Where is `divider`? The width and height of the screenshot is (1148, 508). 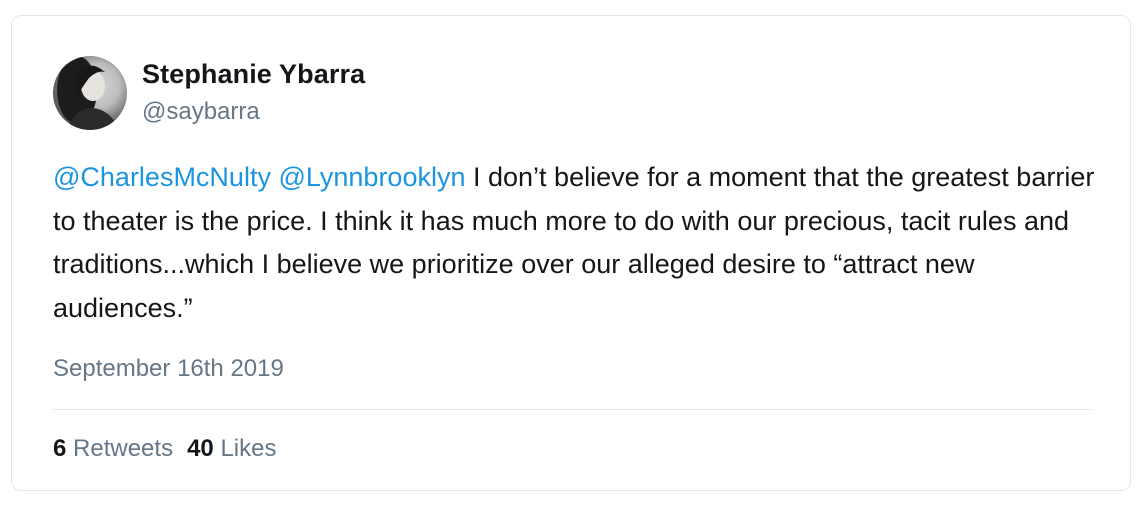 divider is located at coordinates (572, 409).